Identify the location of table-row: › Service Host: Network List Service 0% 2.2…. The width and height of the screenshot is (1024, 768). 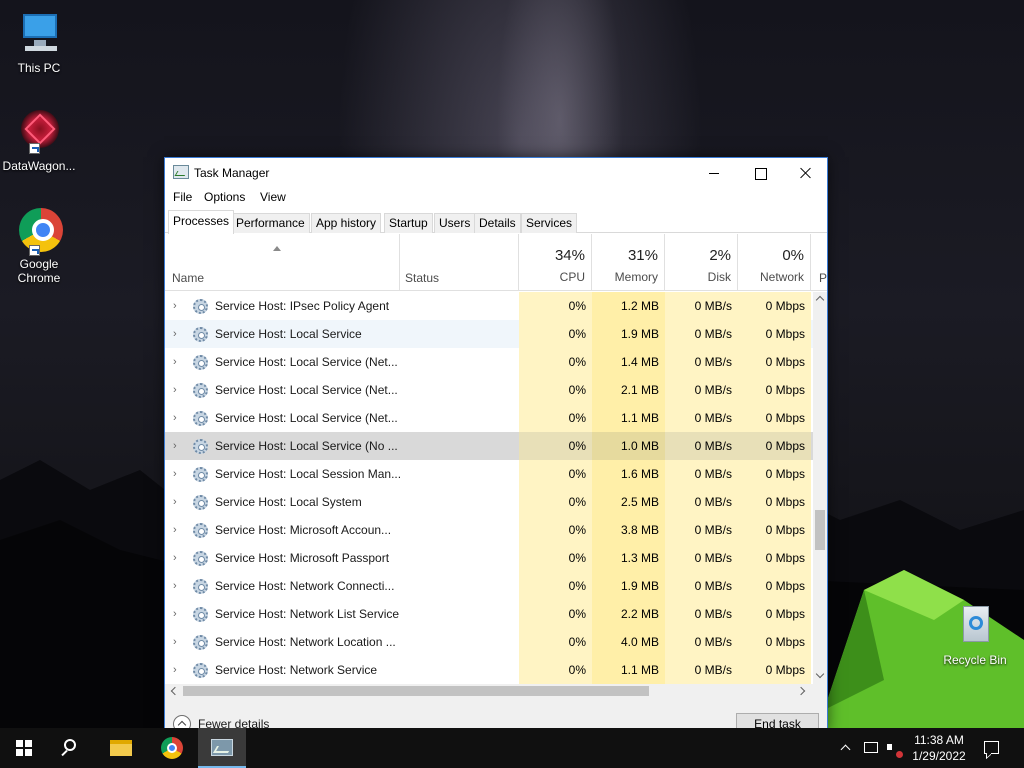
(489, 614).